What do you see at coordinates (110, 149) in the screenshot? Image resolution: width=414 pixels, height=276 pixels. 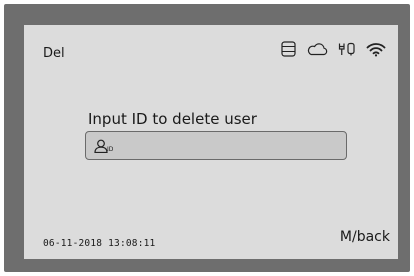 I see `id-label: ID` at bounding box center [110, 149].